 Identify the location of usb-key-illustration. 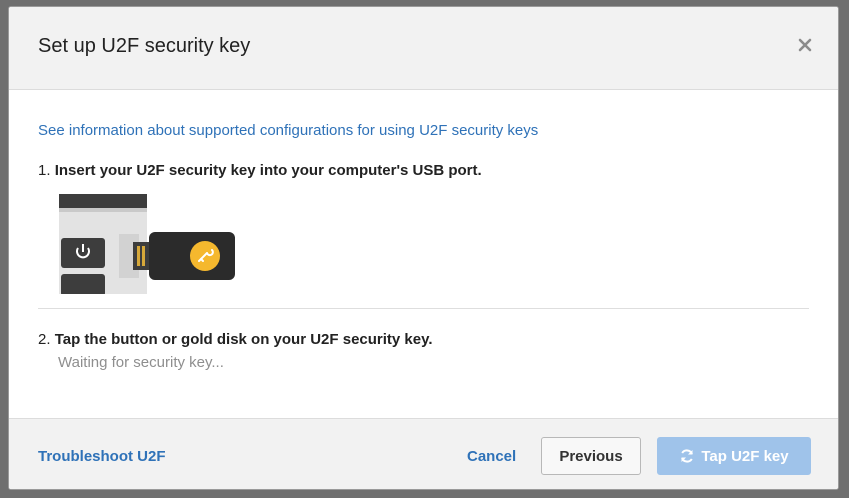
(147, 244).